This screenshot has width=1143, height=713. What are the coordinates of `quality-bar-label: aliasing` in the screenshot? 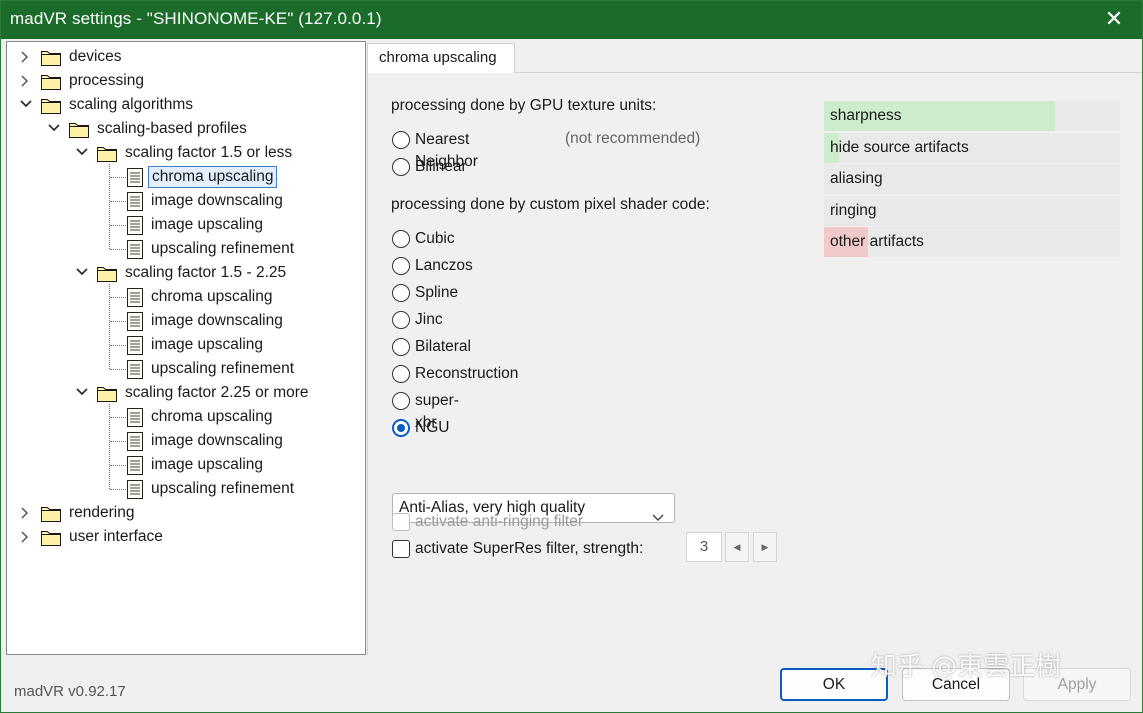 It's located at (856, 178).